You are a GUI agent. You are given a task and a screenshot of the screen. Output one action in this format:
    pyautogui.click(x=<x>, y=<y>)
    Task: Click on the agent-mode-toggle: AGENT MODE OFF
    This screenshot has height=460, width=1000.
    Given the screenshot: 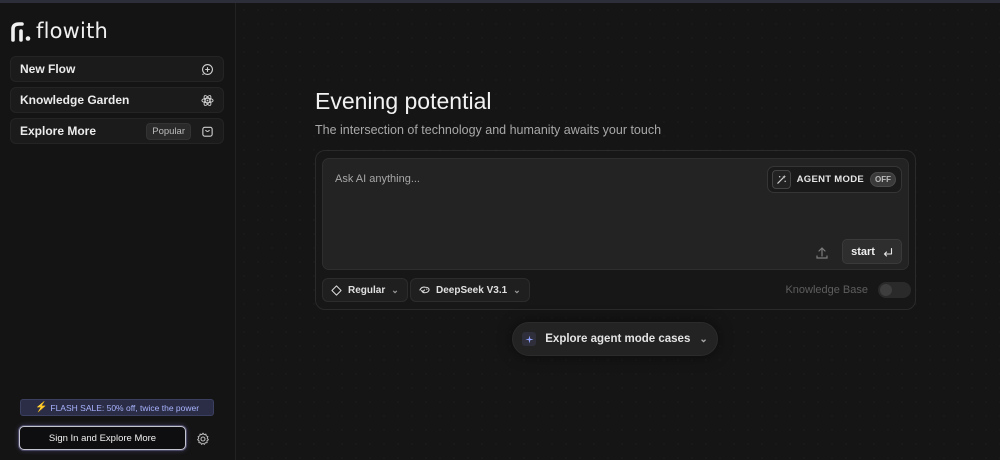 What is the action you would take?
    pyautogui.click(x=834, y=179)
    